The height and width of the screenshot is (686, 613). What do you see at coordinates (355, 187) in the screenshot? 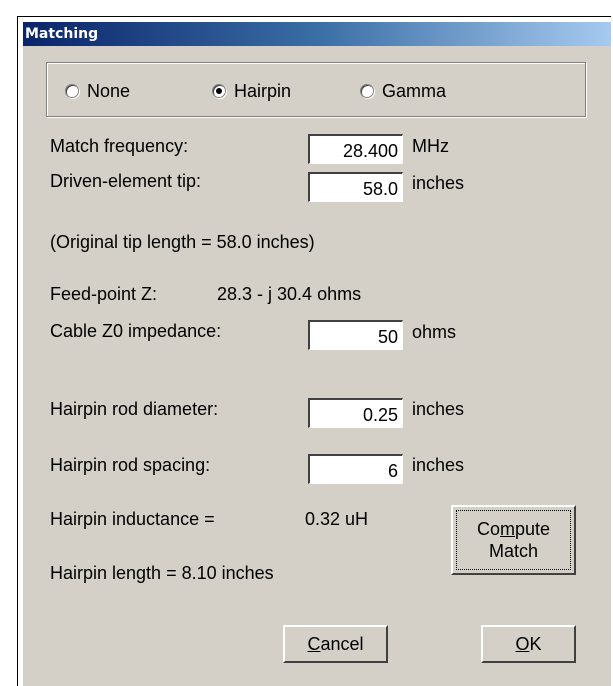
I see `driven-tip-input: 58.0` at bounding box center [355, 187].